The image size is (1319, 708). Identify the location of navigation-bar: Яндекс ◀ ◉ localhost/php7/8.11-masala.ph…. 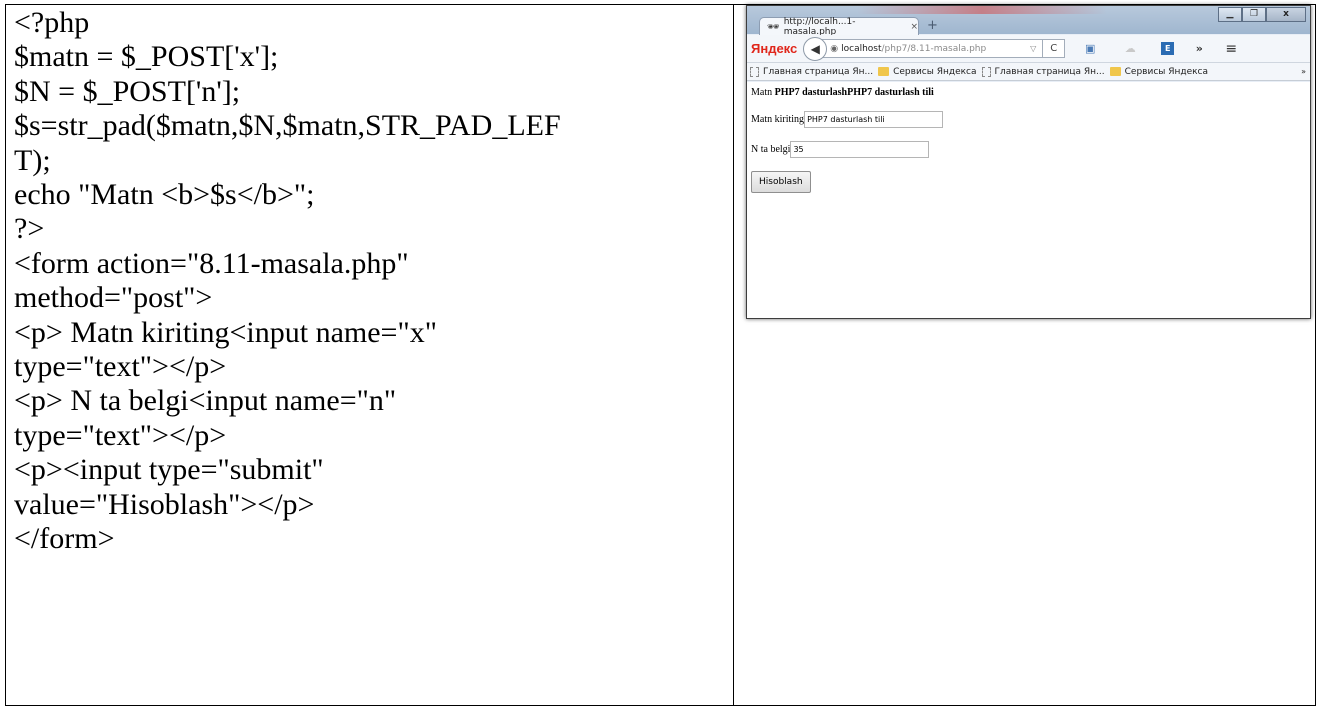
(1028, 49).